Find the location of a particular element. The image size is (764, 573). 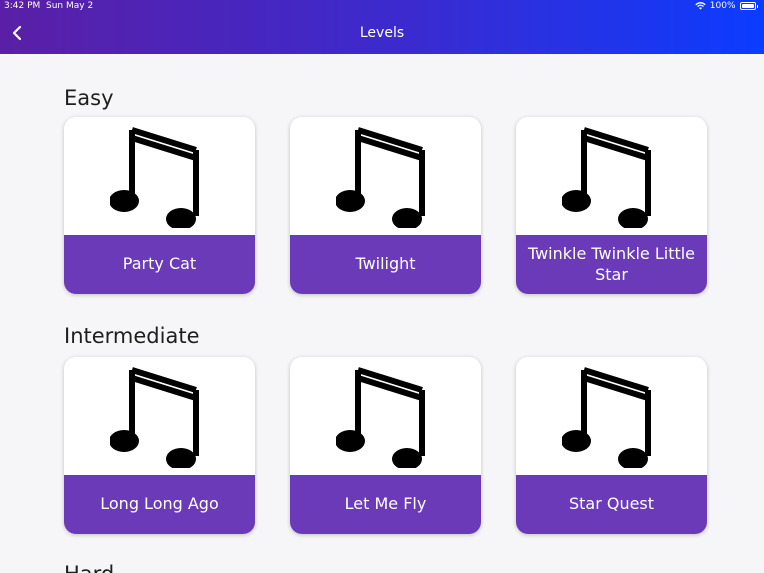

level-card-twilight: Twilight is located at coordinates (385, 205).